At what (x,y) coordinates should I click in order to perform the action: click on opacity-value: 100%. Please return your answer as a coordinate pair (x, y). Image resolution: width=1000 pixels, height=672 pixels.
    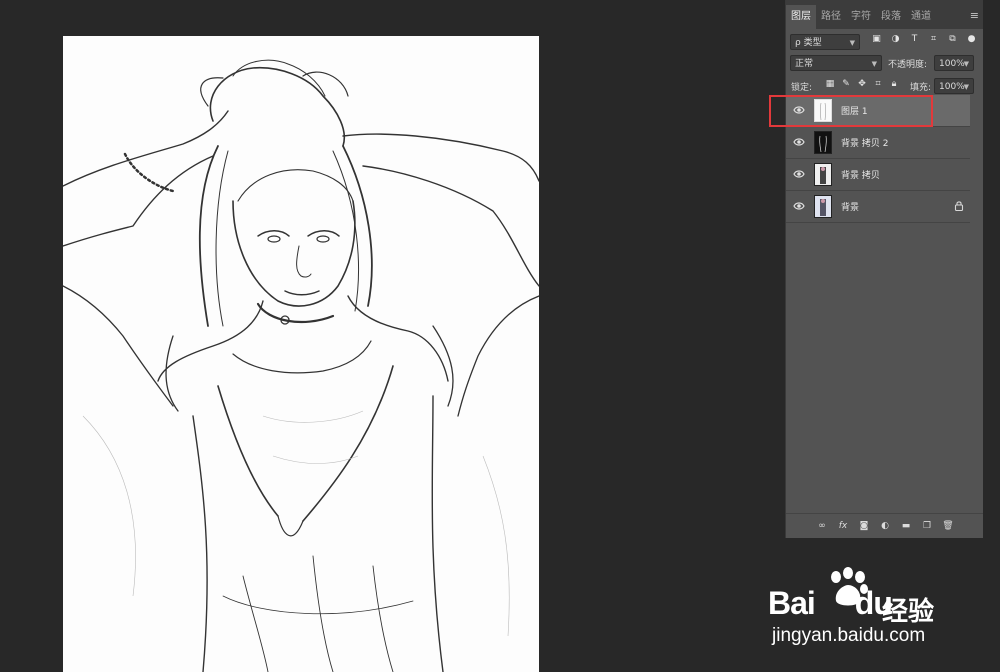
    Looking at the image, I should click on (952, 64).